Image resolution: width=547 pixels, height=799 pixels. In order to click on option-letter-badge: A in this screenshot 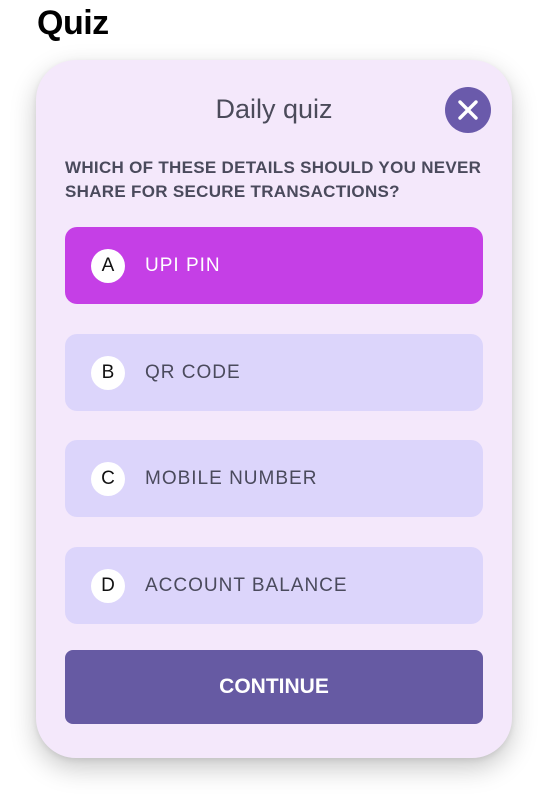, I will do `click(108, 265)`.